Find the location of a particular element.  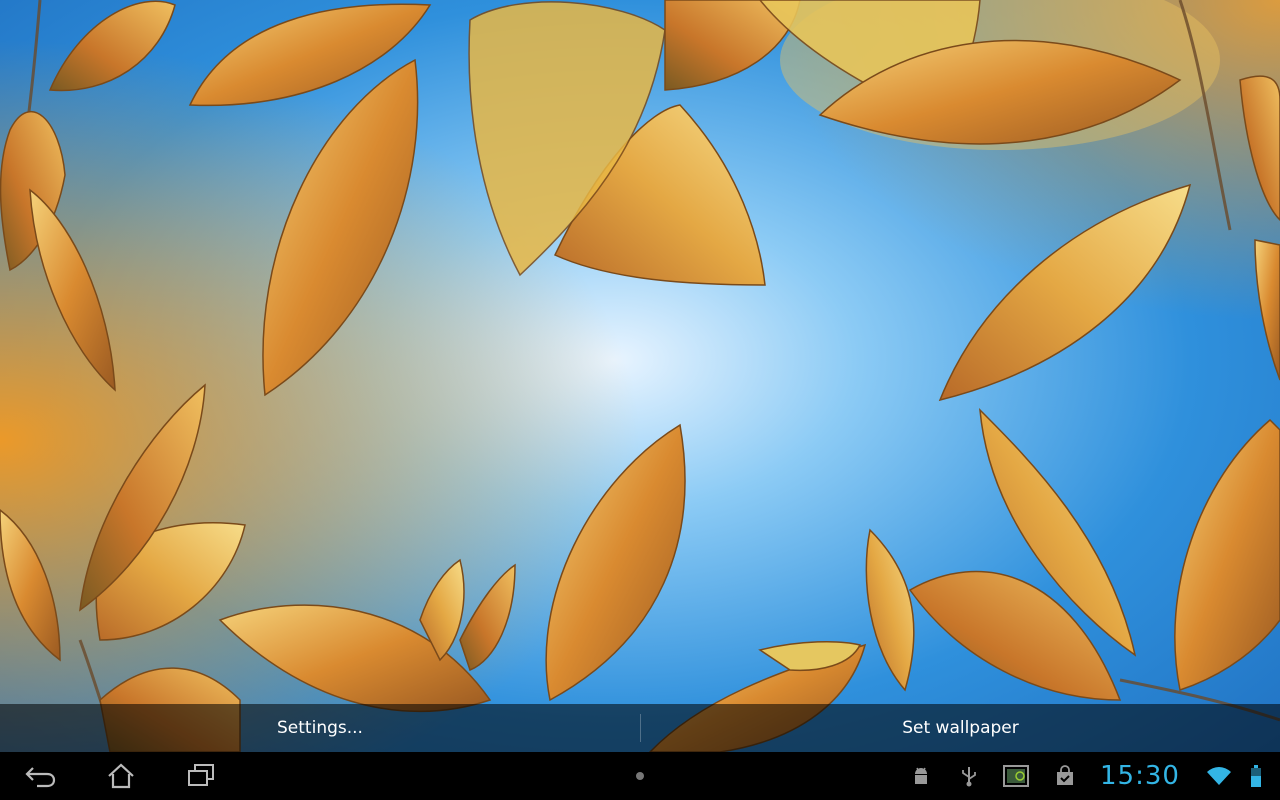

usb-icon is located at coordinates (969, 776).